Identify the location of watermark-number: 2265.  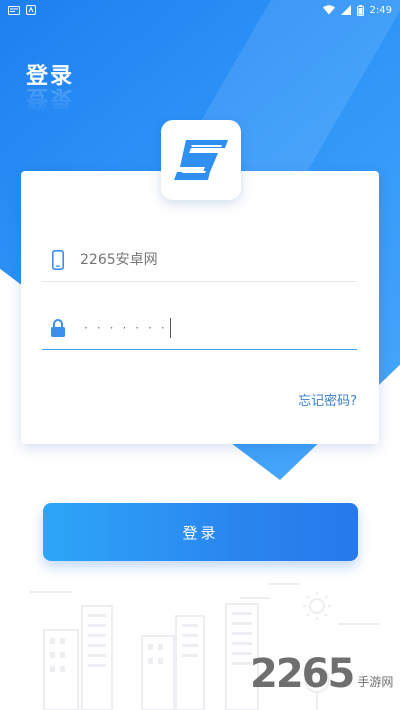
(302, 674).